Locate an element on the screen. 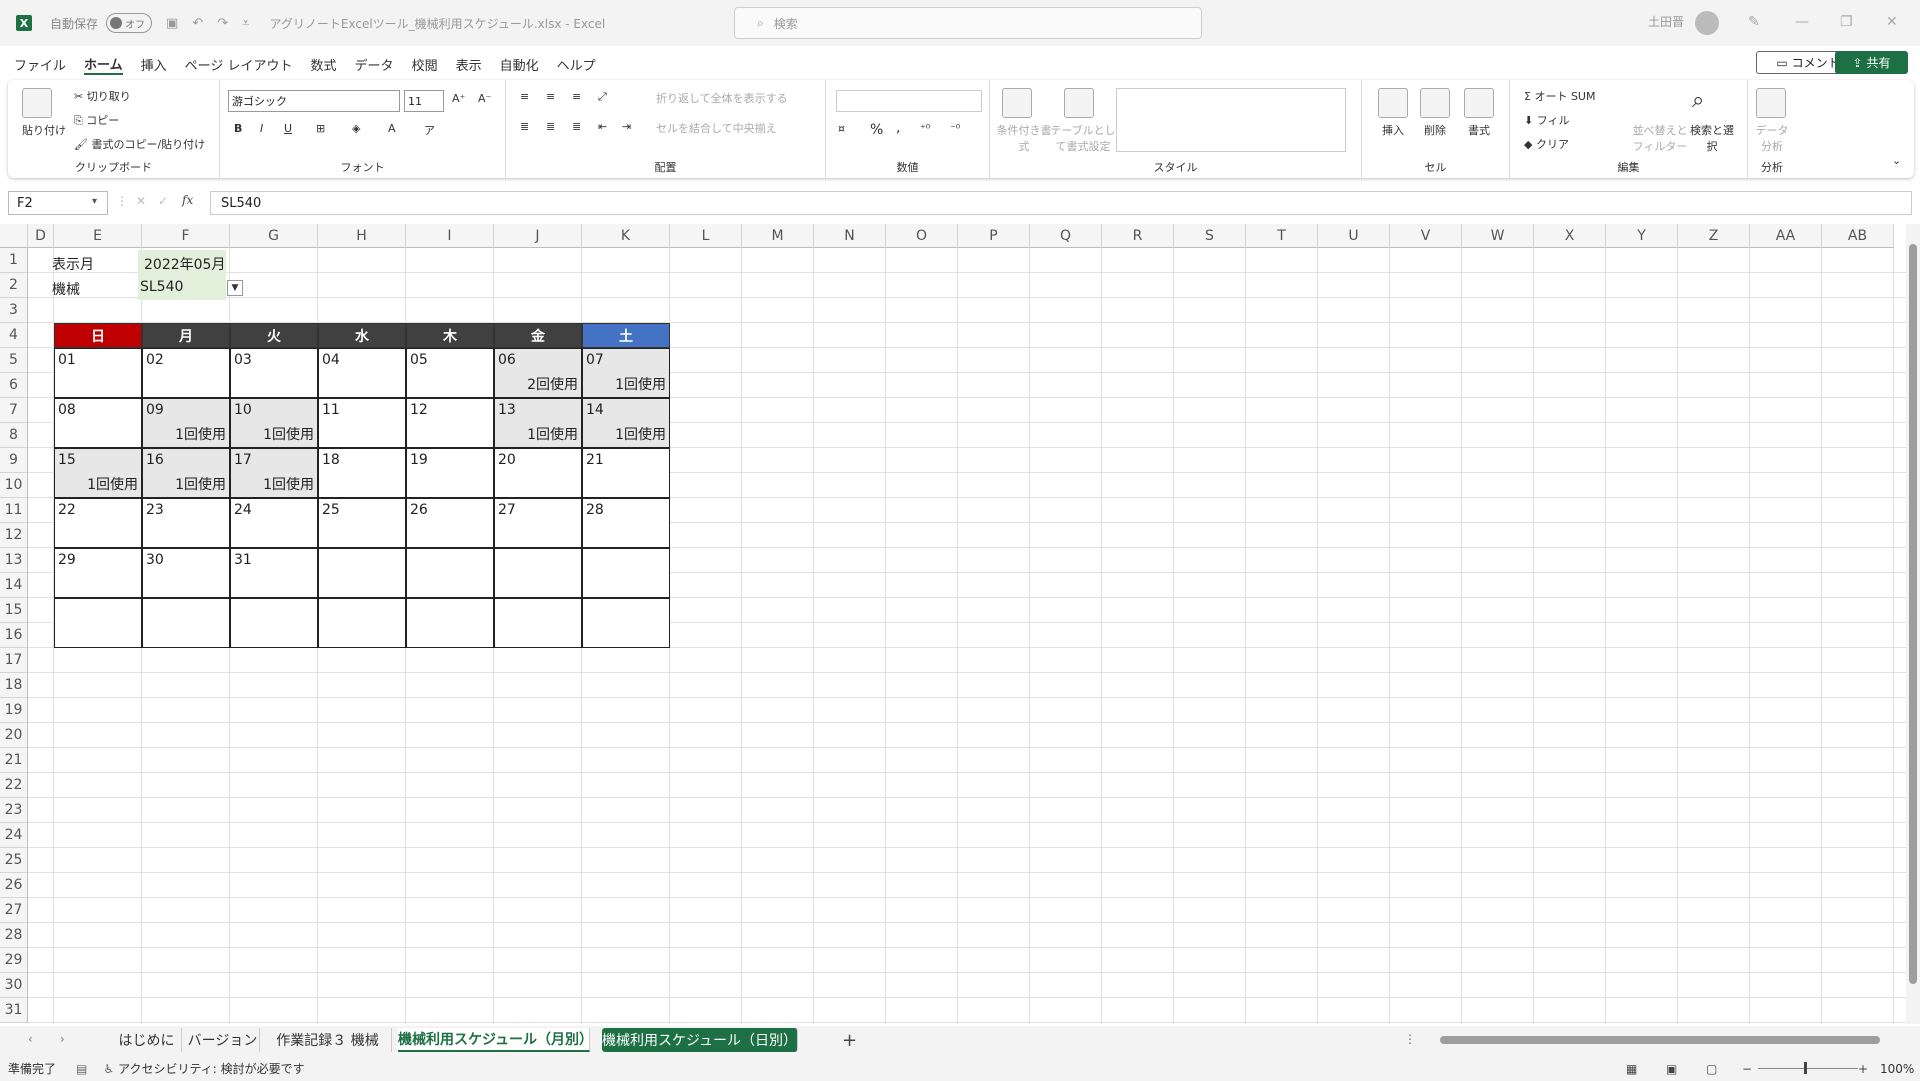  decrease-decimal-icon: ⁻⁰ is located at coordinates (955, 128).